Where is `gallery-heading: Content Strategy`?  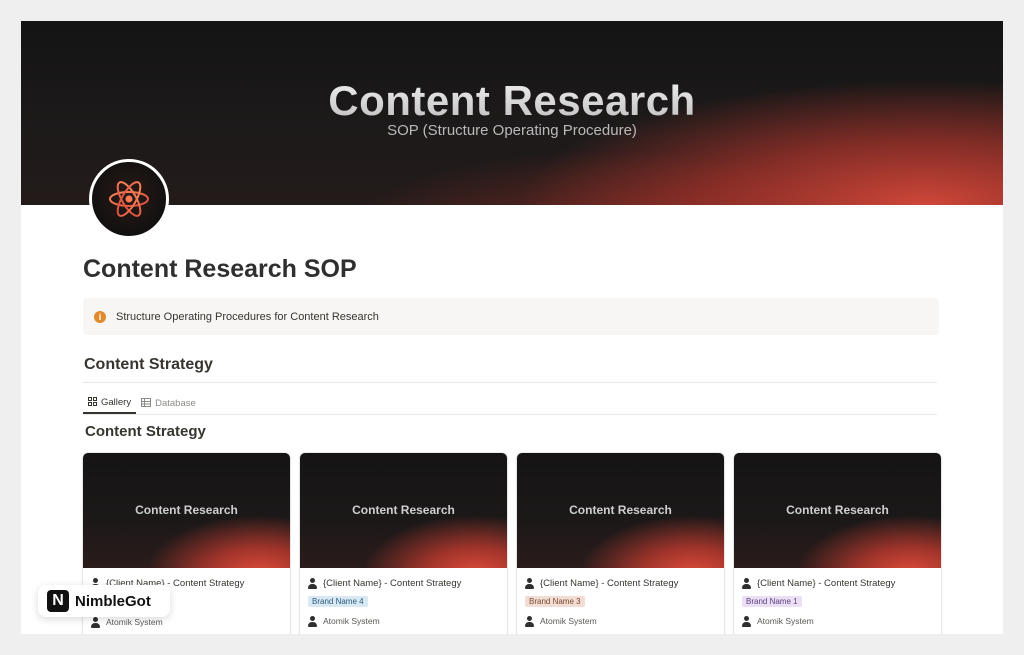
gallery-heading: Content Strategy is located at coordinates (145, 431).